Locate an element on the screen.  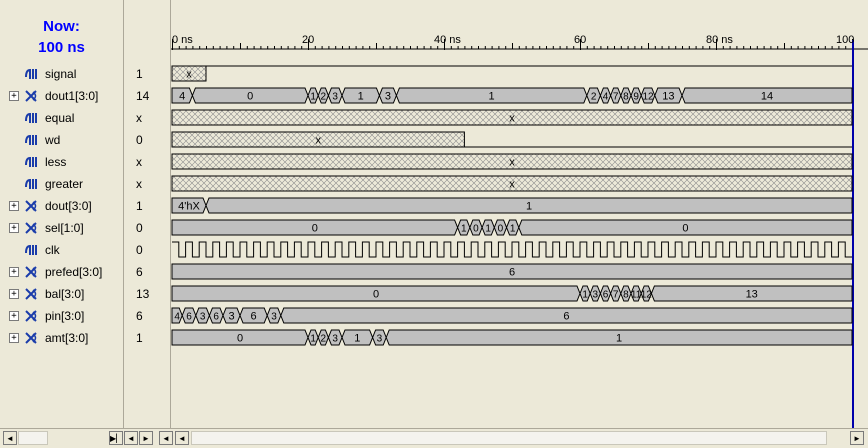
waveform-bal: 0 1 3 6 7 8 11 12 13 is located at coordinates (512, 293).